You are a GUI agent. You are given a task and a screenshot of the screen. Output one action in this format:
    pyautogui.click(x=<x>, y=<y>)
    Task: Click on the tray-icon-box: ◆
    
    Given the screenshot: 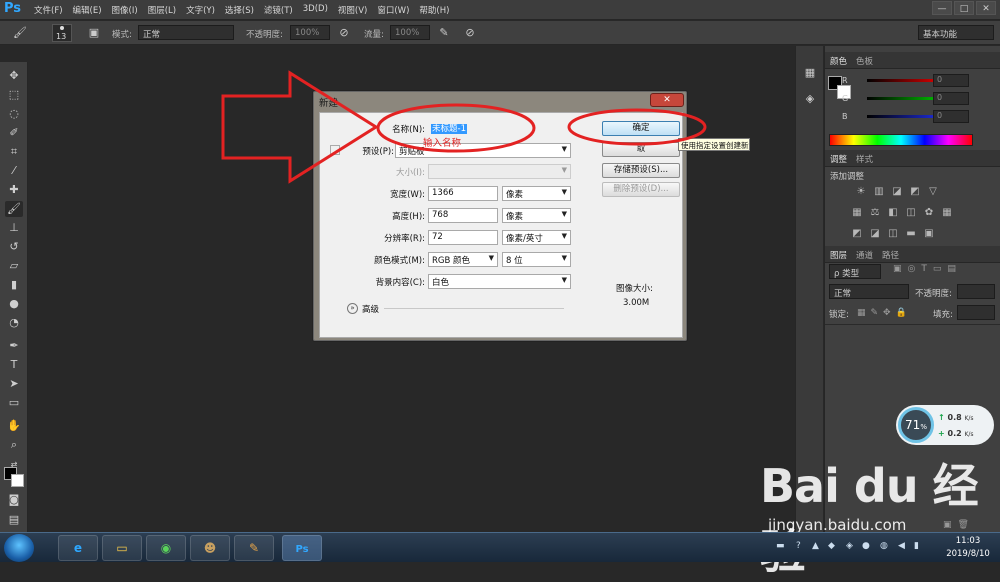 What is the action you would take?
    pyautogui.click(x=831, y=546)
    